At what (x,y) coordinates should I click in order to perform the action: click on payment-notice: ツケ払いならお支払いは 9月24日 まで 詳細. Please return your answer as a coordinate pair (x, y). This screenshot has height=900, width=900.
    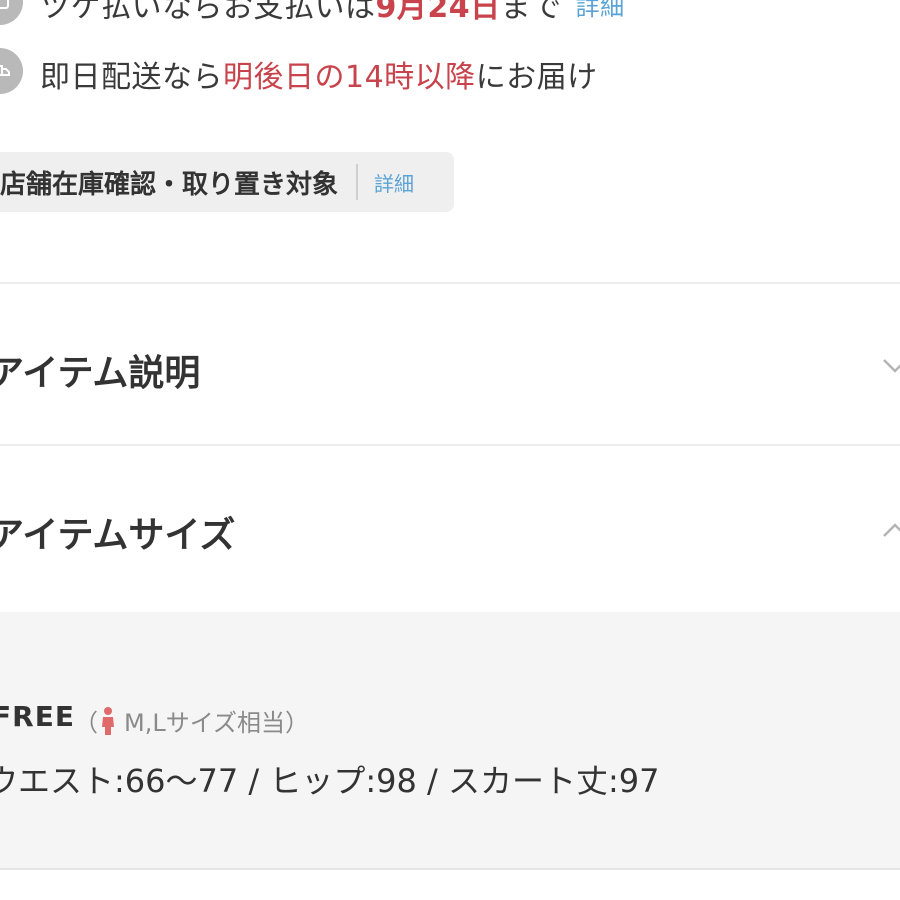
    Looking at the image, I should click on (332, 13).